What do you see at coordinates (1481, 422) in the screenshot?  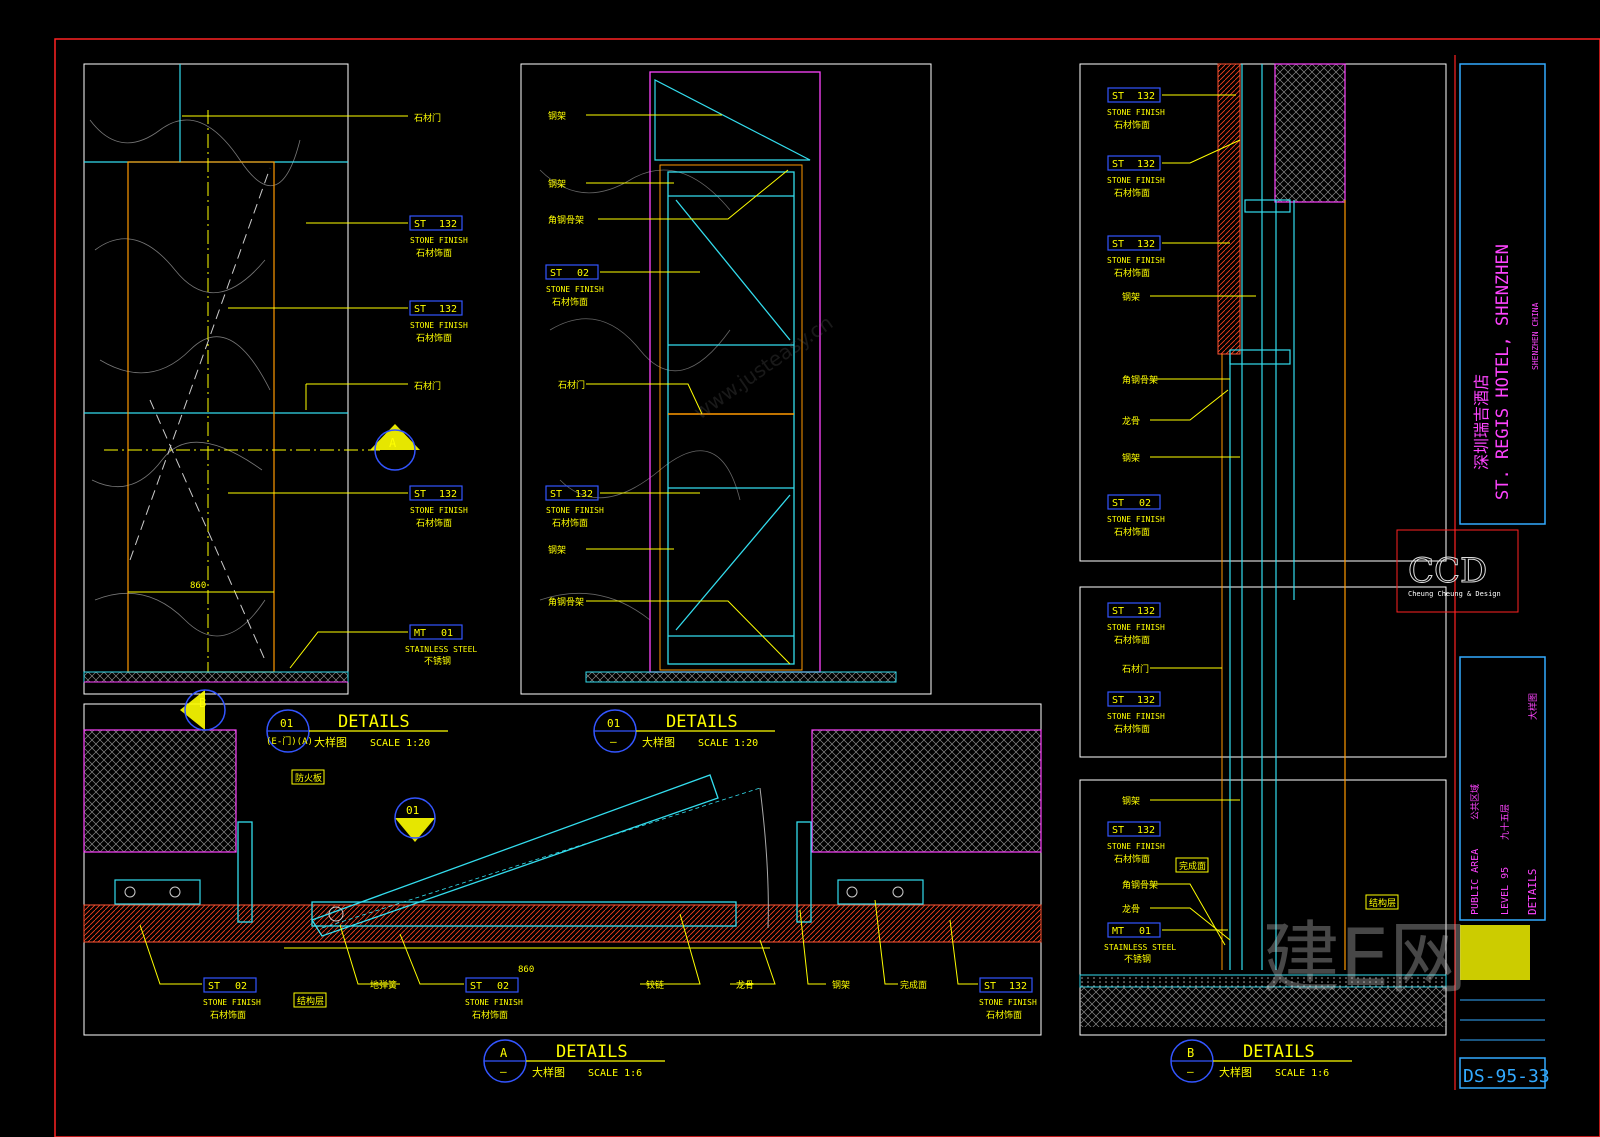 I see `project-name-cn: 深圳瑞吉酒店` at bounding box center [1481, 422].